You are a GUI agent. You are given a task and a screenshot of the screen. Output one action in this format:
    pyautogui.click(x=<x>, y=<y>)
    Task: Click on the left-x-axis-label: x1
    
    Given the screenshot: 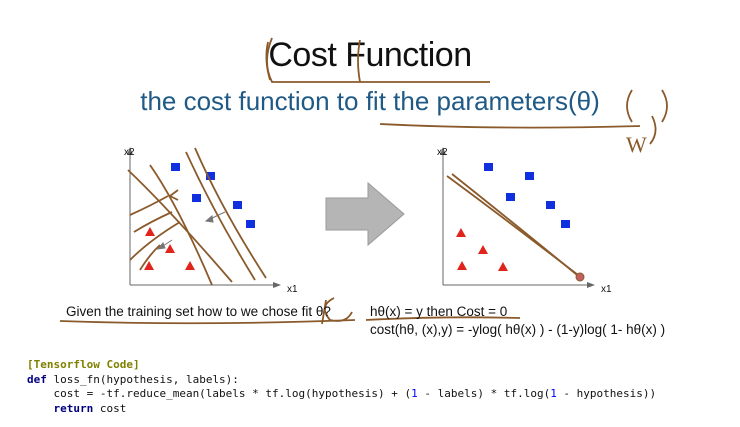 What is the action you would take?
    pyautogui.click(x=292, y=289)
    